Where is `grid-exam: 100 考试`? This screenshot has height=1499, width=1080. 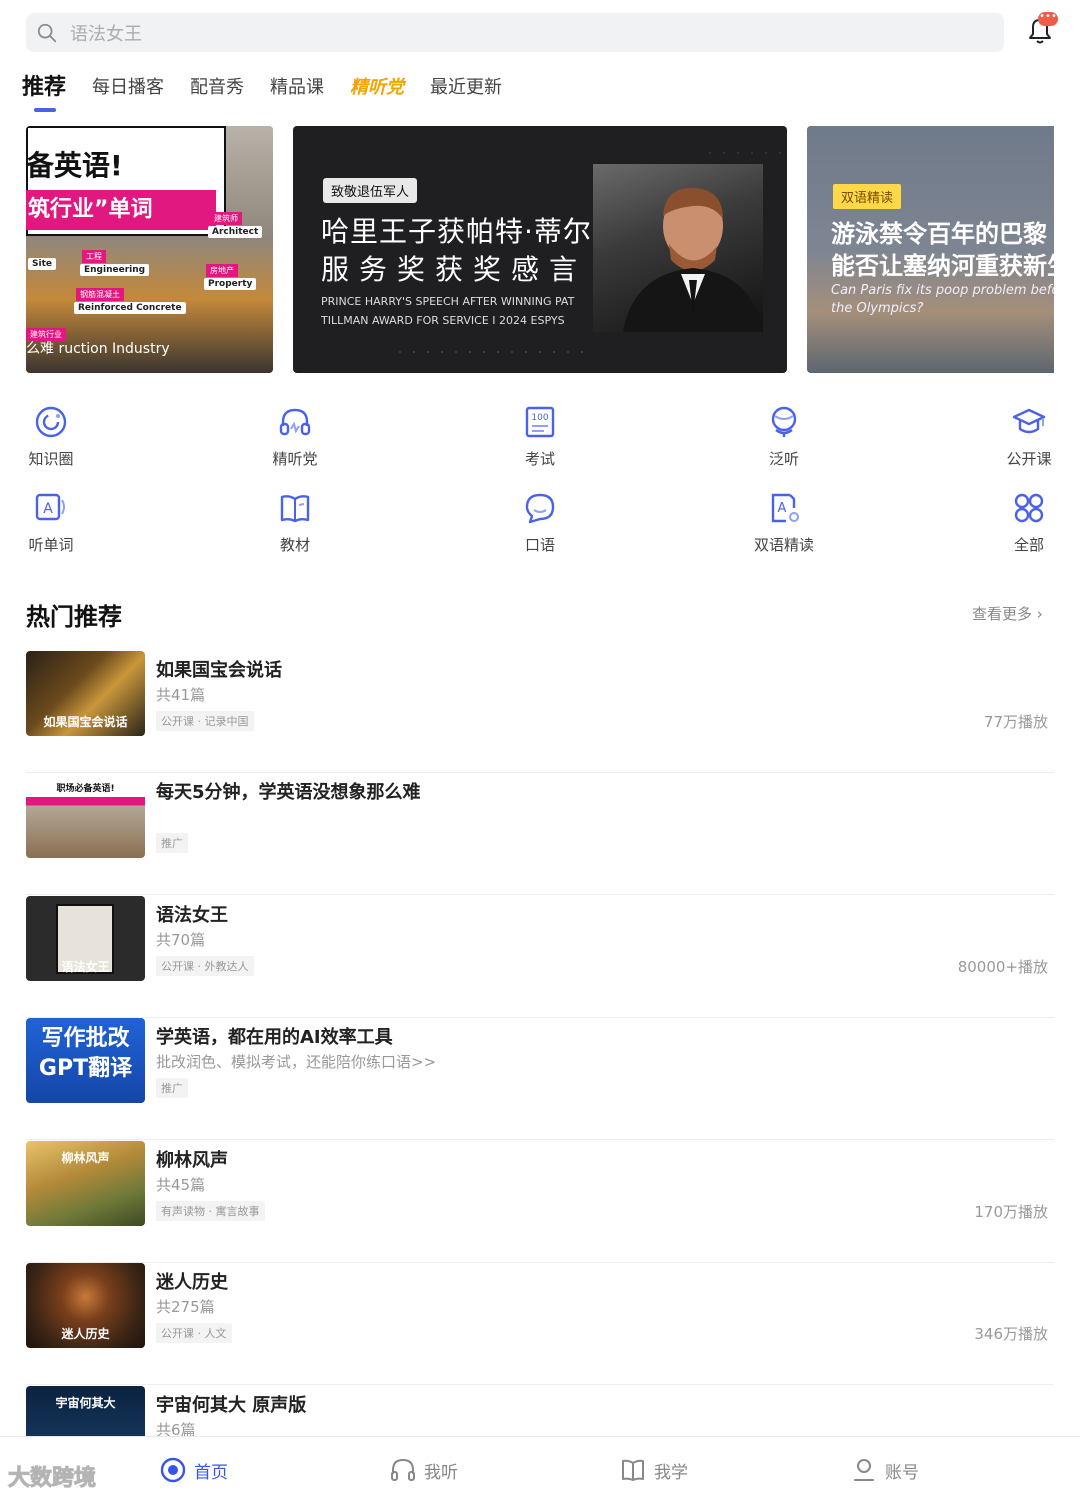
grid-exam: 100 考试 is located at coordinates (540, 436).